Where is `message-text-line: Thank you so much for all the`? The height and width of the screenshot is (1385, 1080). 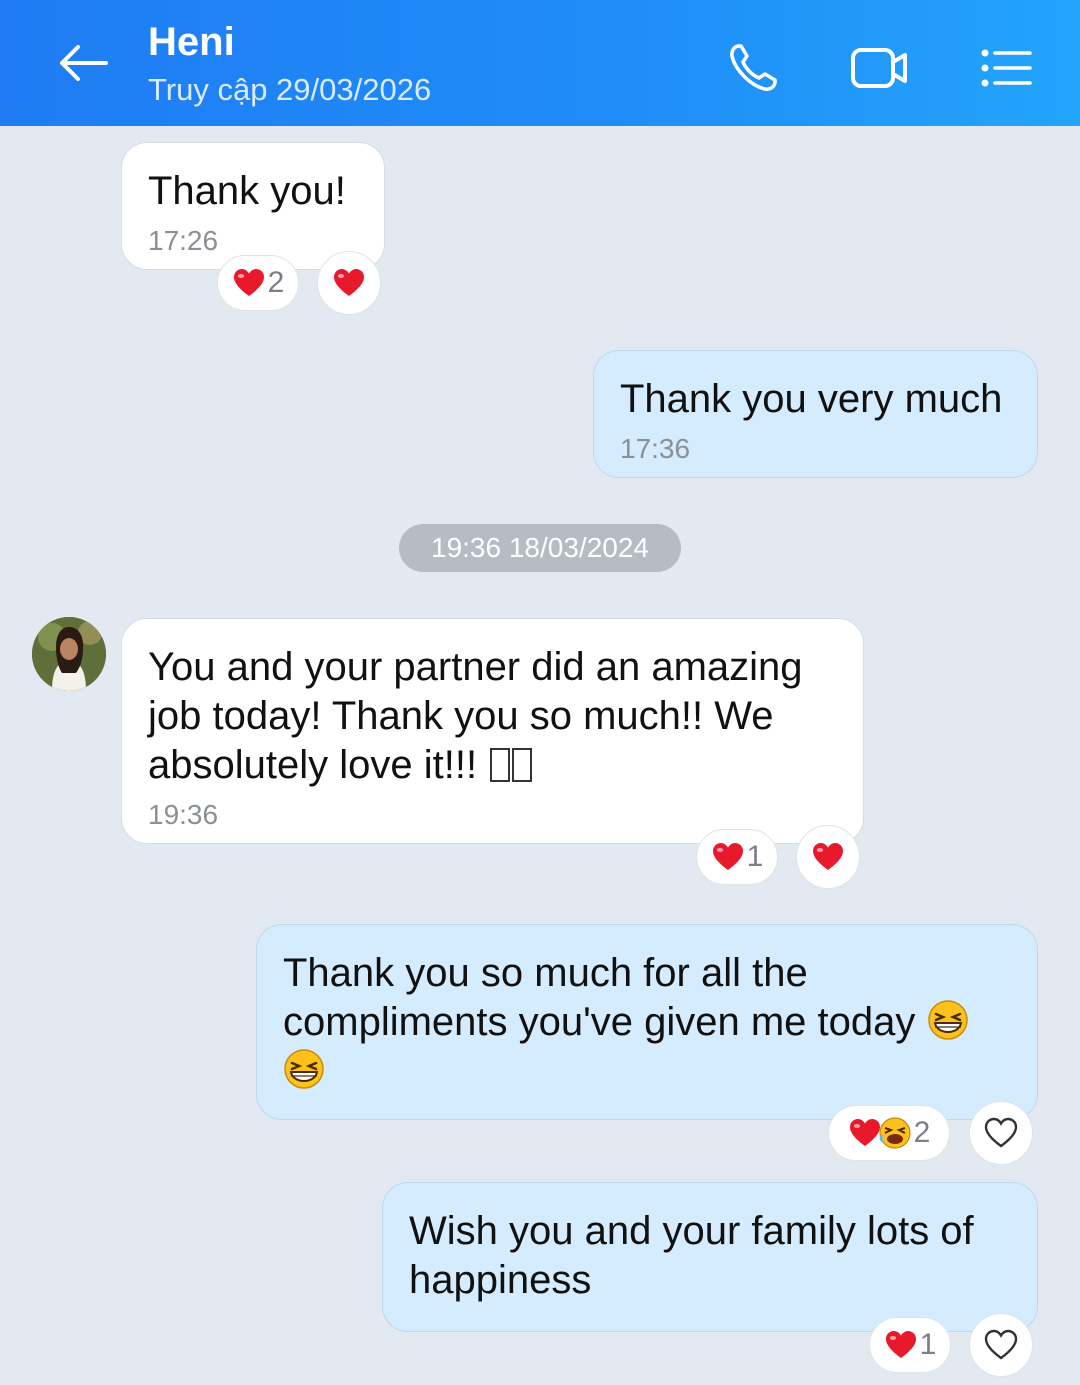
message-text-line: Thank you so much for all the is located at coordinates (545, 973).